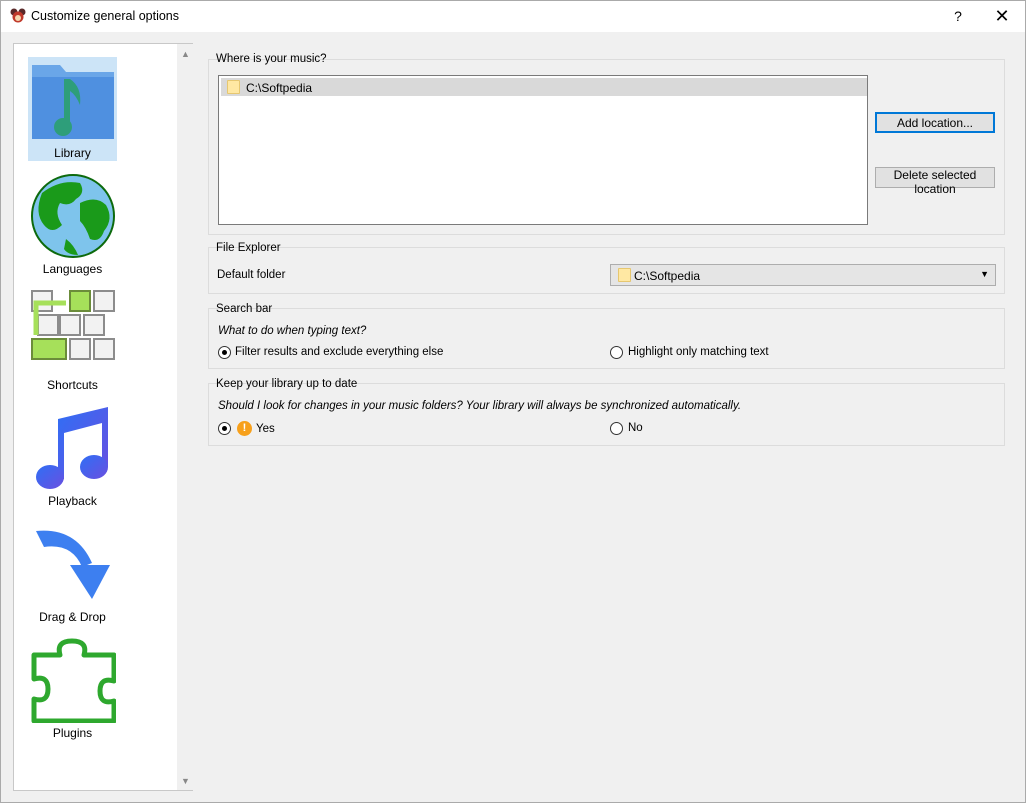 The image size is (1026, 803). I want to click on sync-yes-radio, so click(224, 428).